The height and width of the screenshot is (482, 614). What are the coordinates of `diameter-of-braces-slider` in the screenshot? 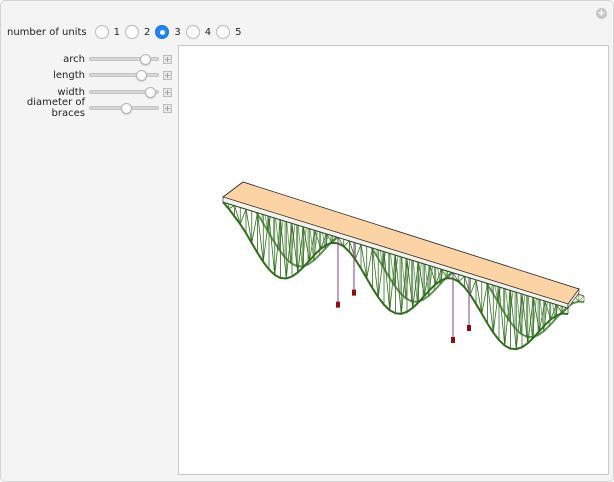 It's located at (124, 108).